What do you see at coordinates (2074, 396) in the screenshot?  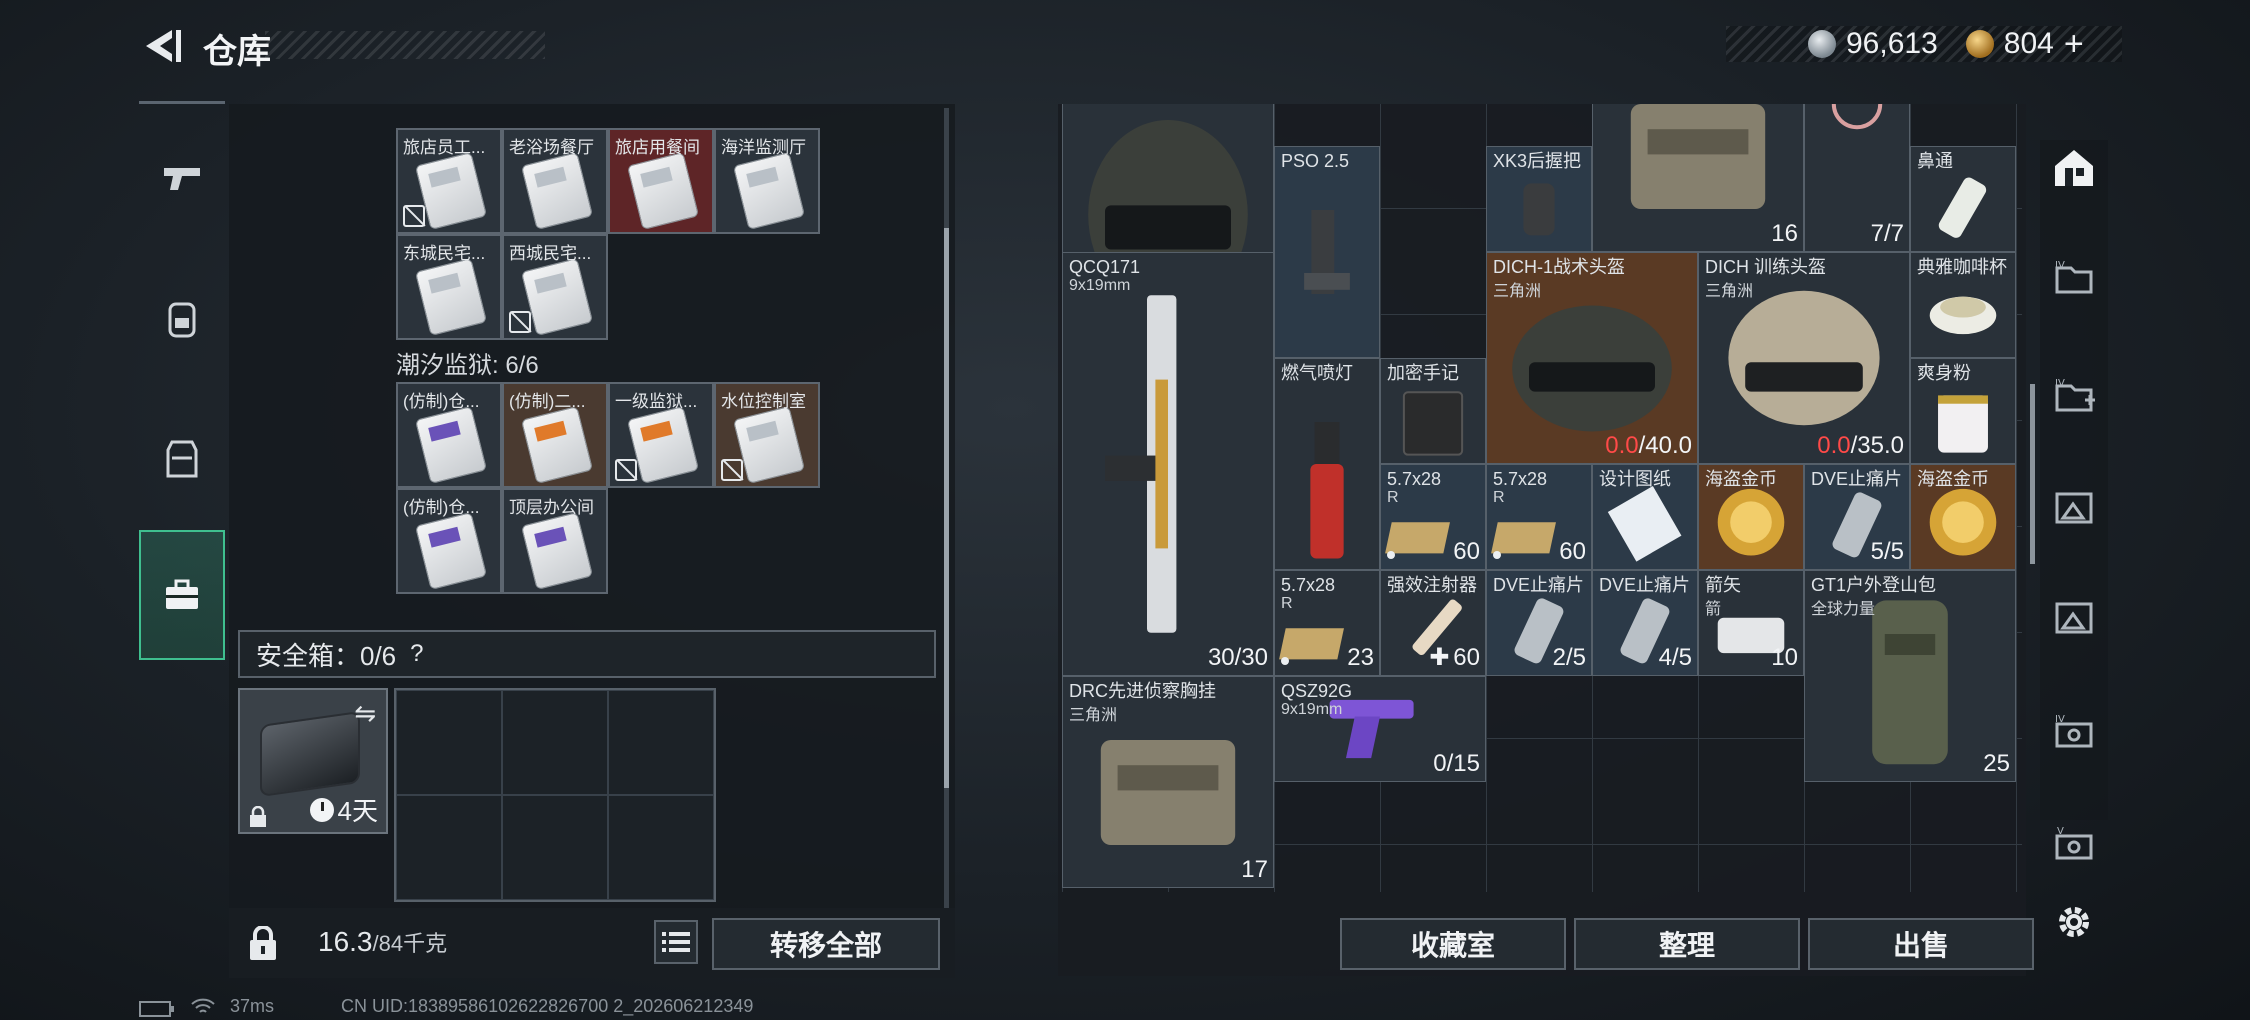 I see `sidebar-folder-add: IV` at bounding box center [2074, 396].